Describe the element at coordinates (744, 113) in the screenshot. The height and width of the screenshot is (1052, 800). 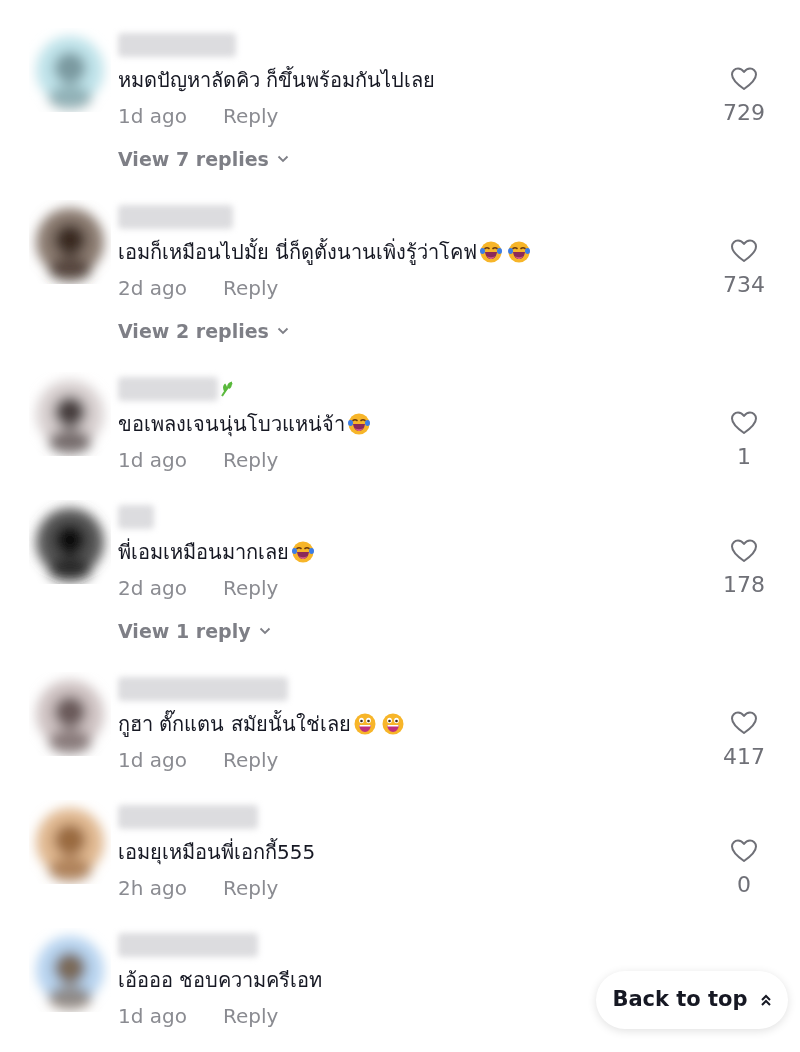
I see `like-count: 729` at that location.